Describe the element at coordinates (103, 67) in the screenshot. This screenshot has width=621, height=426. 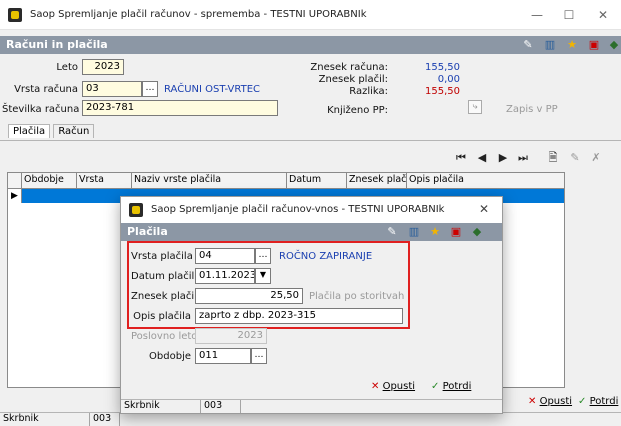
I see `leto-field: 2023` at that location.